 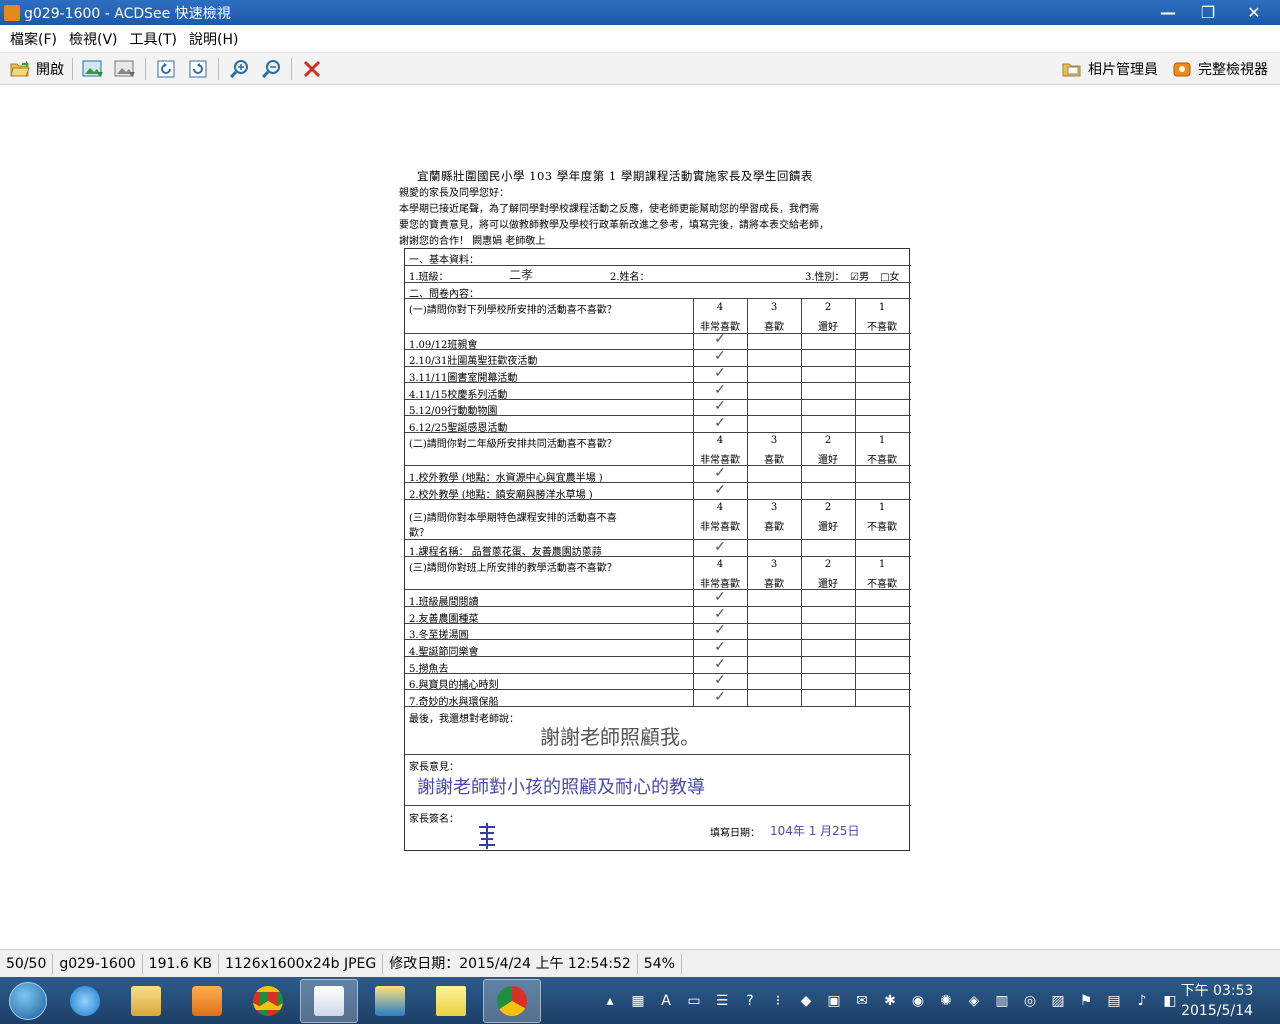 What do you see at coordinates (198, 69) in the screenshot?
I see `rotate-right-icon` at bounding box center [198, 69].